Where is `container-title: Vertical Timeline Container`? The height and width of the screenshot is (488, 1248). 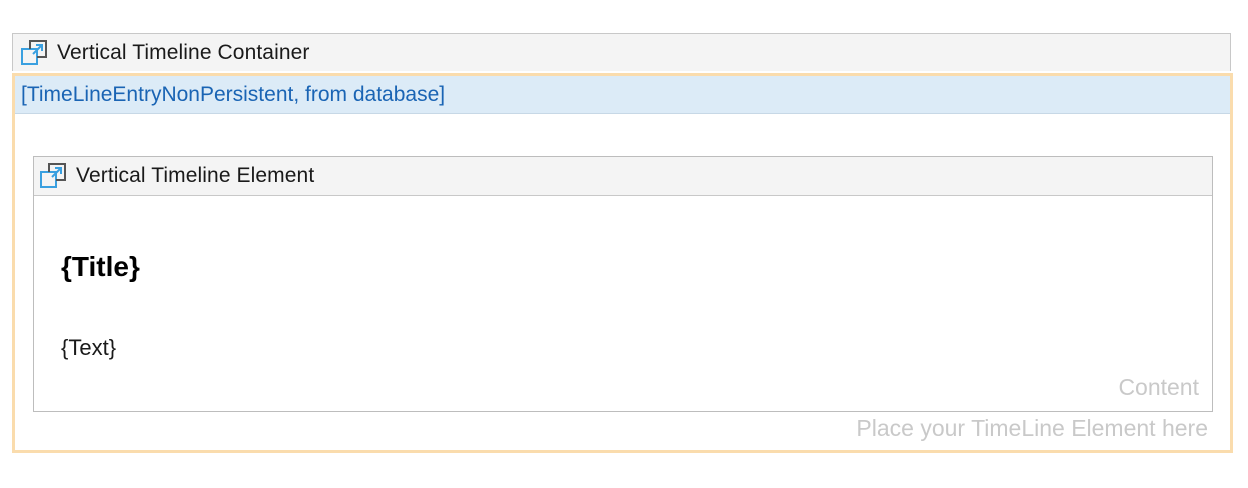 container-title: Vertical Timeline Container is located at coordinates (183, 52).